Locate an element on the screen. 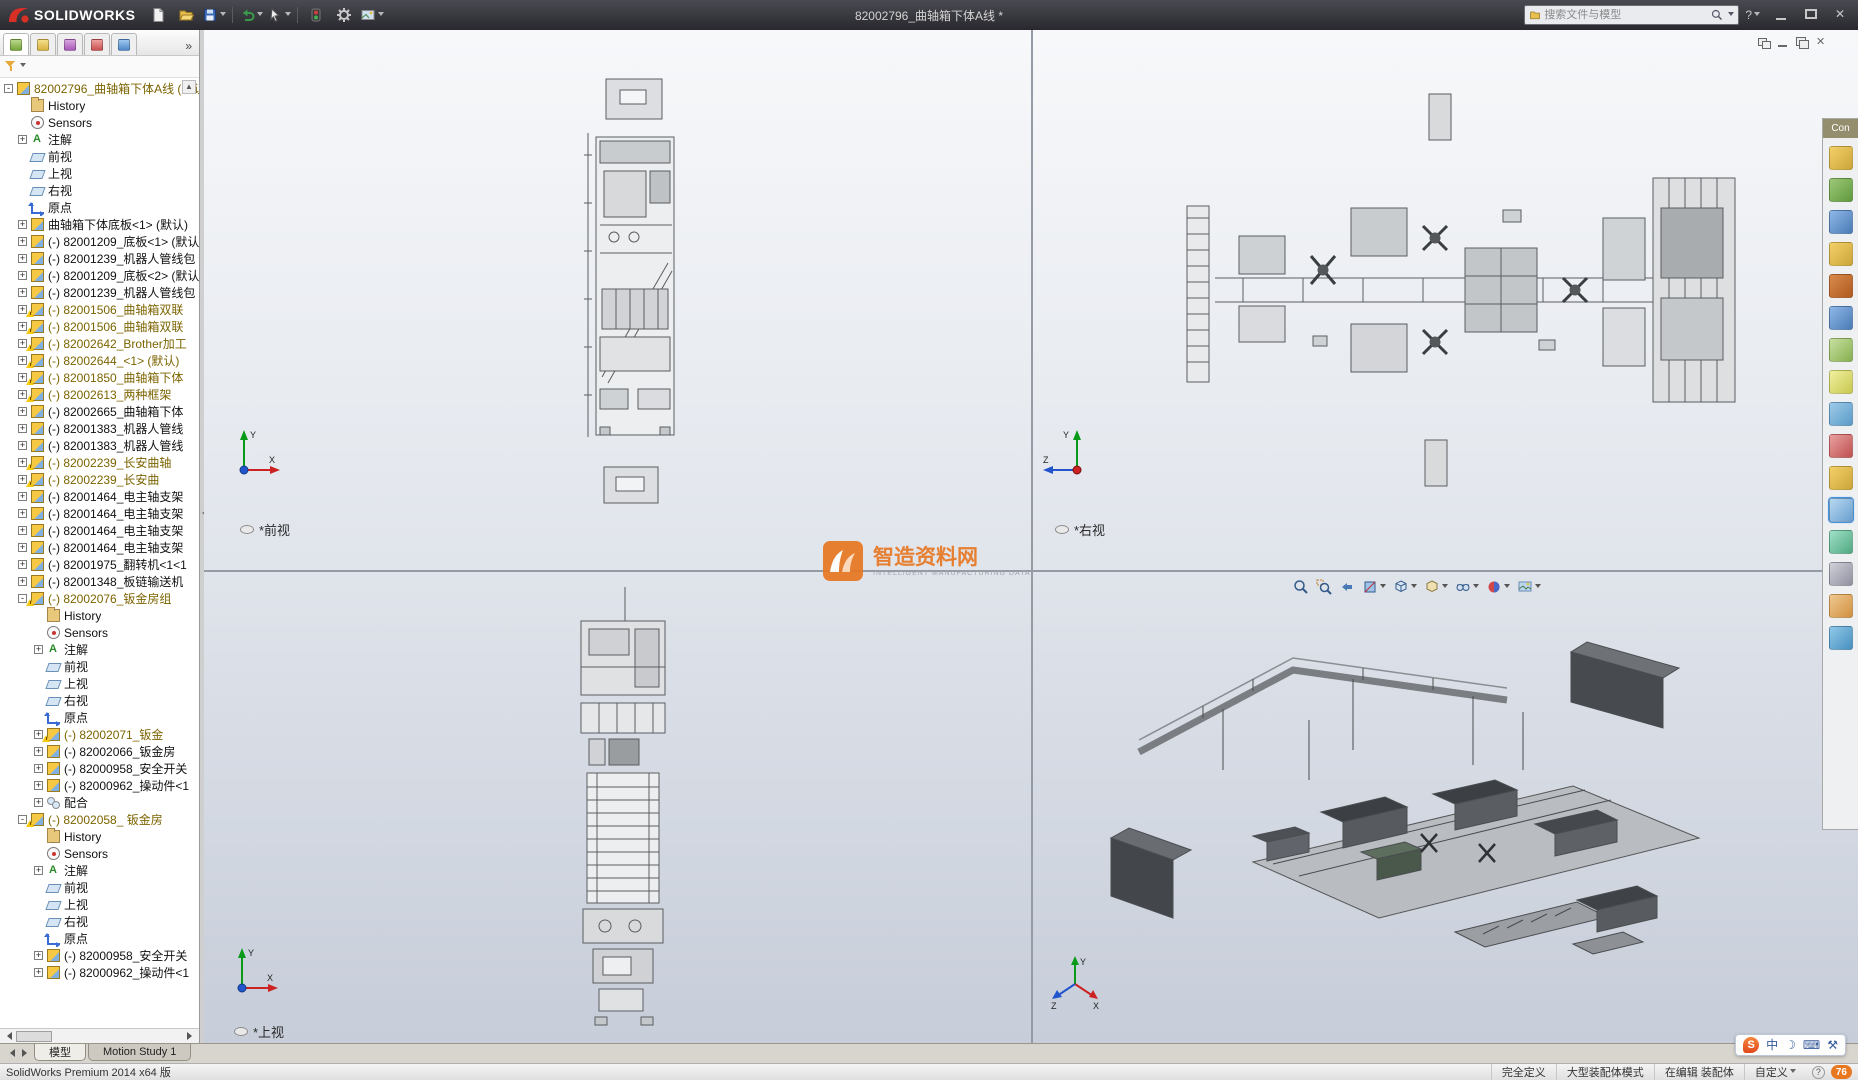 The height and width of the screenshot is (1080, 1858). select-button is located at coordinates (279, 15).